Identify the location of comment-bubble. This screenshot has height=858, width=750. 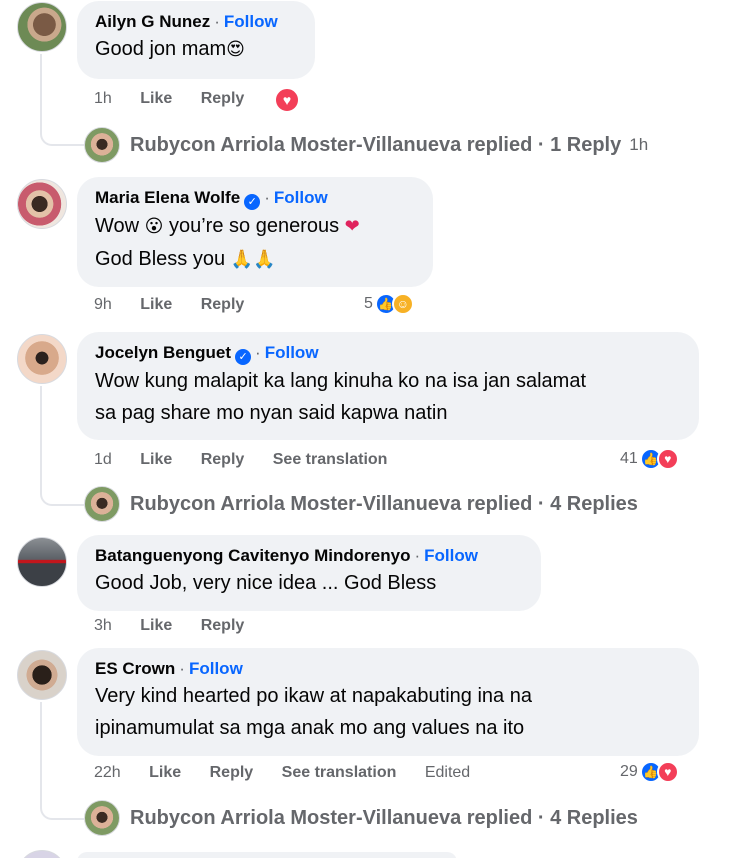
(267, 855).